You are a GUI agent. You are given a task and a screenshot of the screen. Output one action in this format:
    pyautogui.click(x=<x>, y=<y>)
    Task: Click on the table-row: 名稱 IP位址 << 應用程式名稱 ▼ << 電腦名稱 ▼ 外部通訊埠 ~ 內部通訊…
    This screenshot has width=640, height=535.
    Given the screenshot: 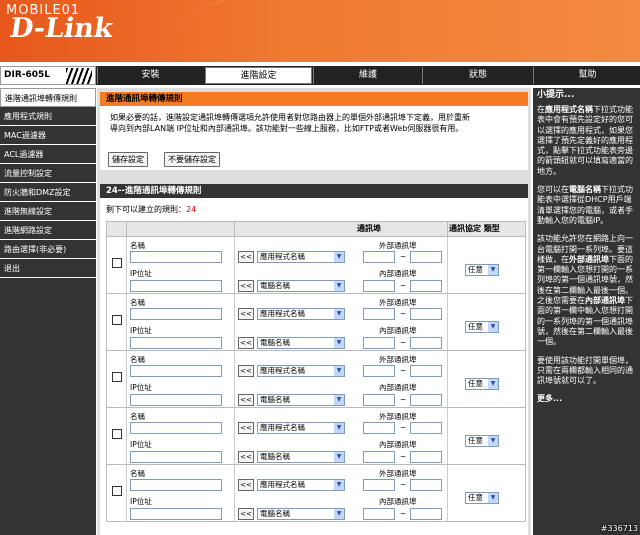 What is the action you would take?
    pyautogui.click(x=316, y=322)
    